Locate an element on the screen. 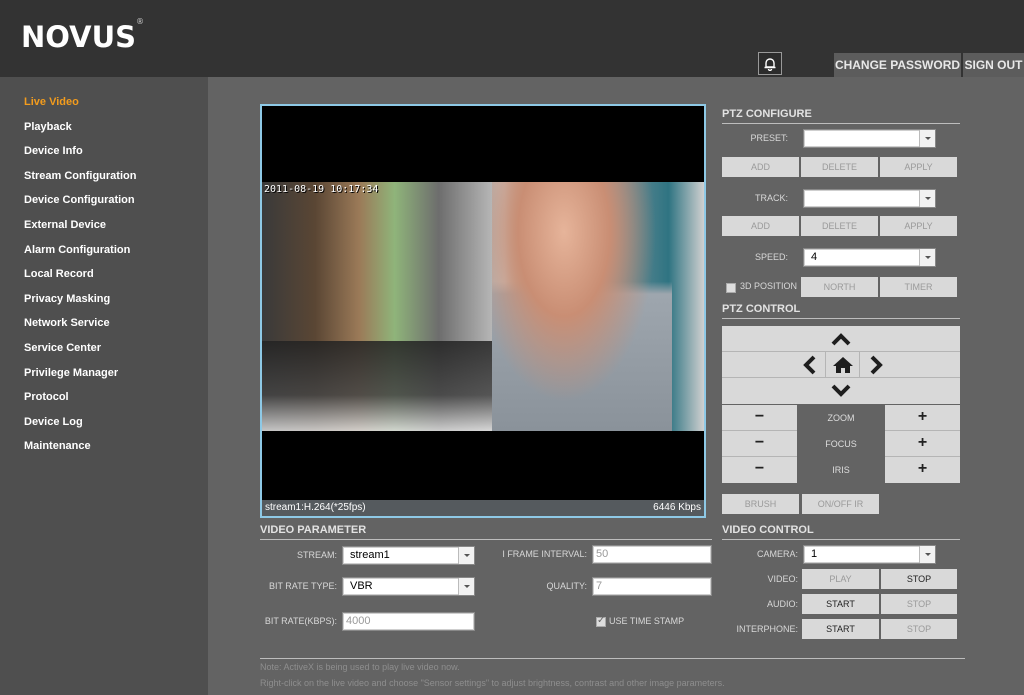  audio-label: AUDIO: is located at coordinates (782, 604).